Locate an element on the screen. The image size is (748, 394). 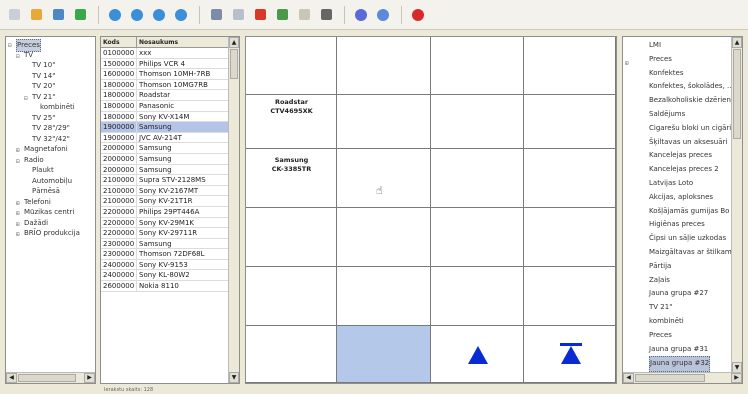
table-row: 2300000 Thomson 72DF68L is located at coordinates (165, 254).